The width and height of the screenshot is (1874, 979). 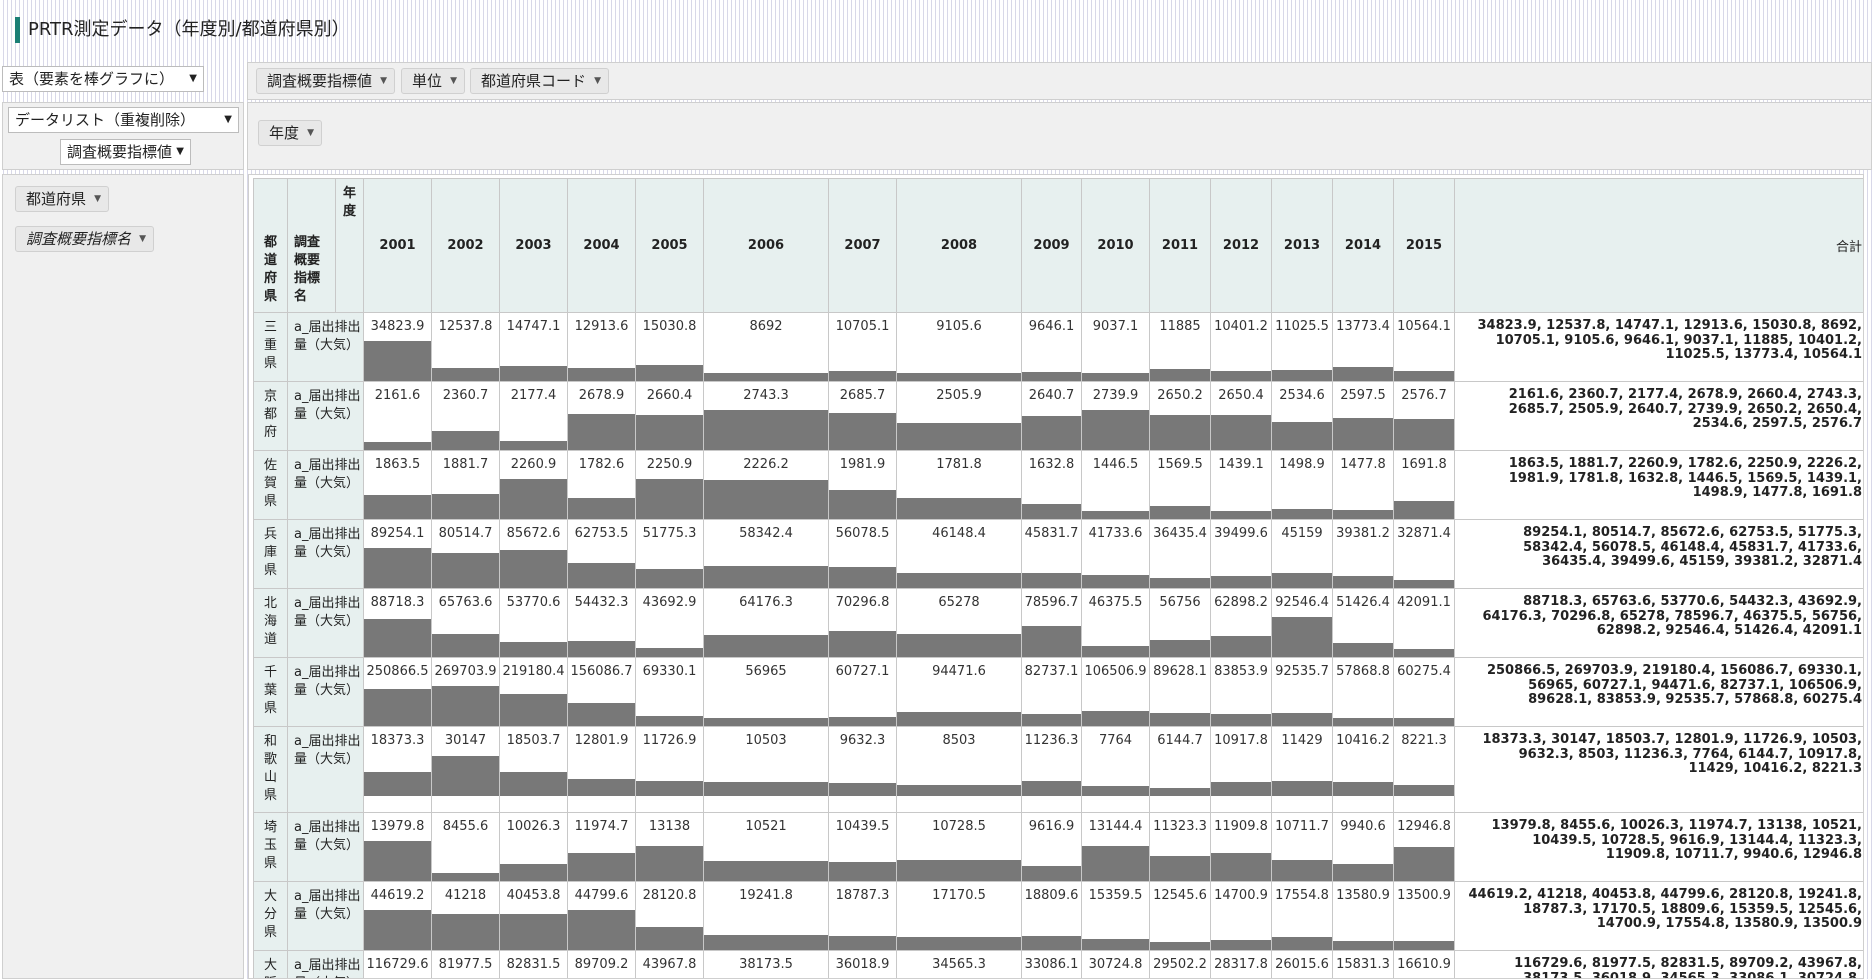 What do you see at coordinates (1180, 485) in the screenshot?
I see `value-cell: 1569.5` at bounding box center [1180, 485].